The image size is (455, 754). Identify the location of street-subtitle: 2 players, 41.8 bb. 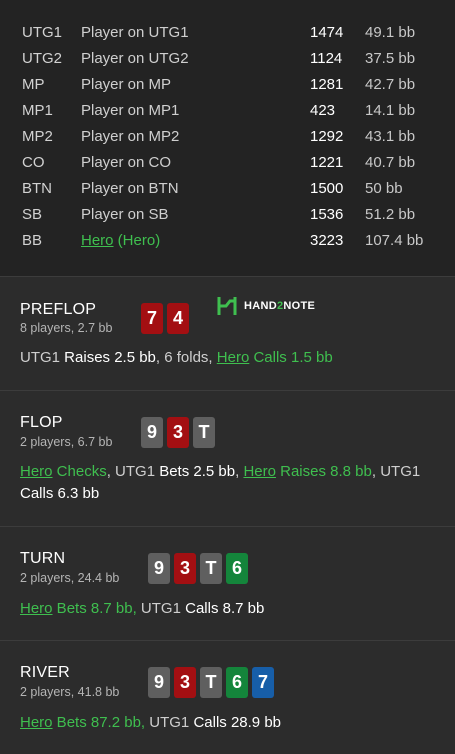
(70, 692).